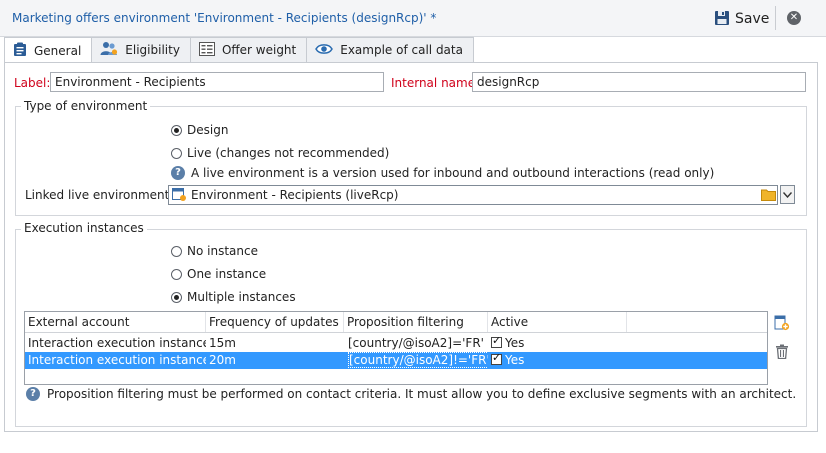 The image size is (826, 453). What do you see at coordinates (557, 322) in the screenshot?
I see `column-header: Active` at bounding box center [557, 322].